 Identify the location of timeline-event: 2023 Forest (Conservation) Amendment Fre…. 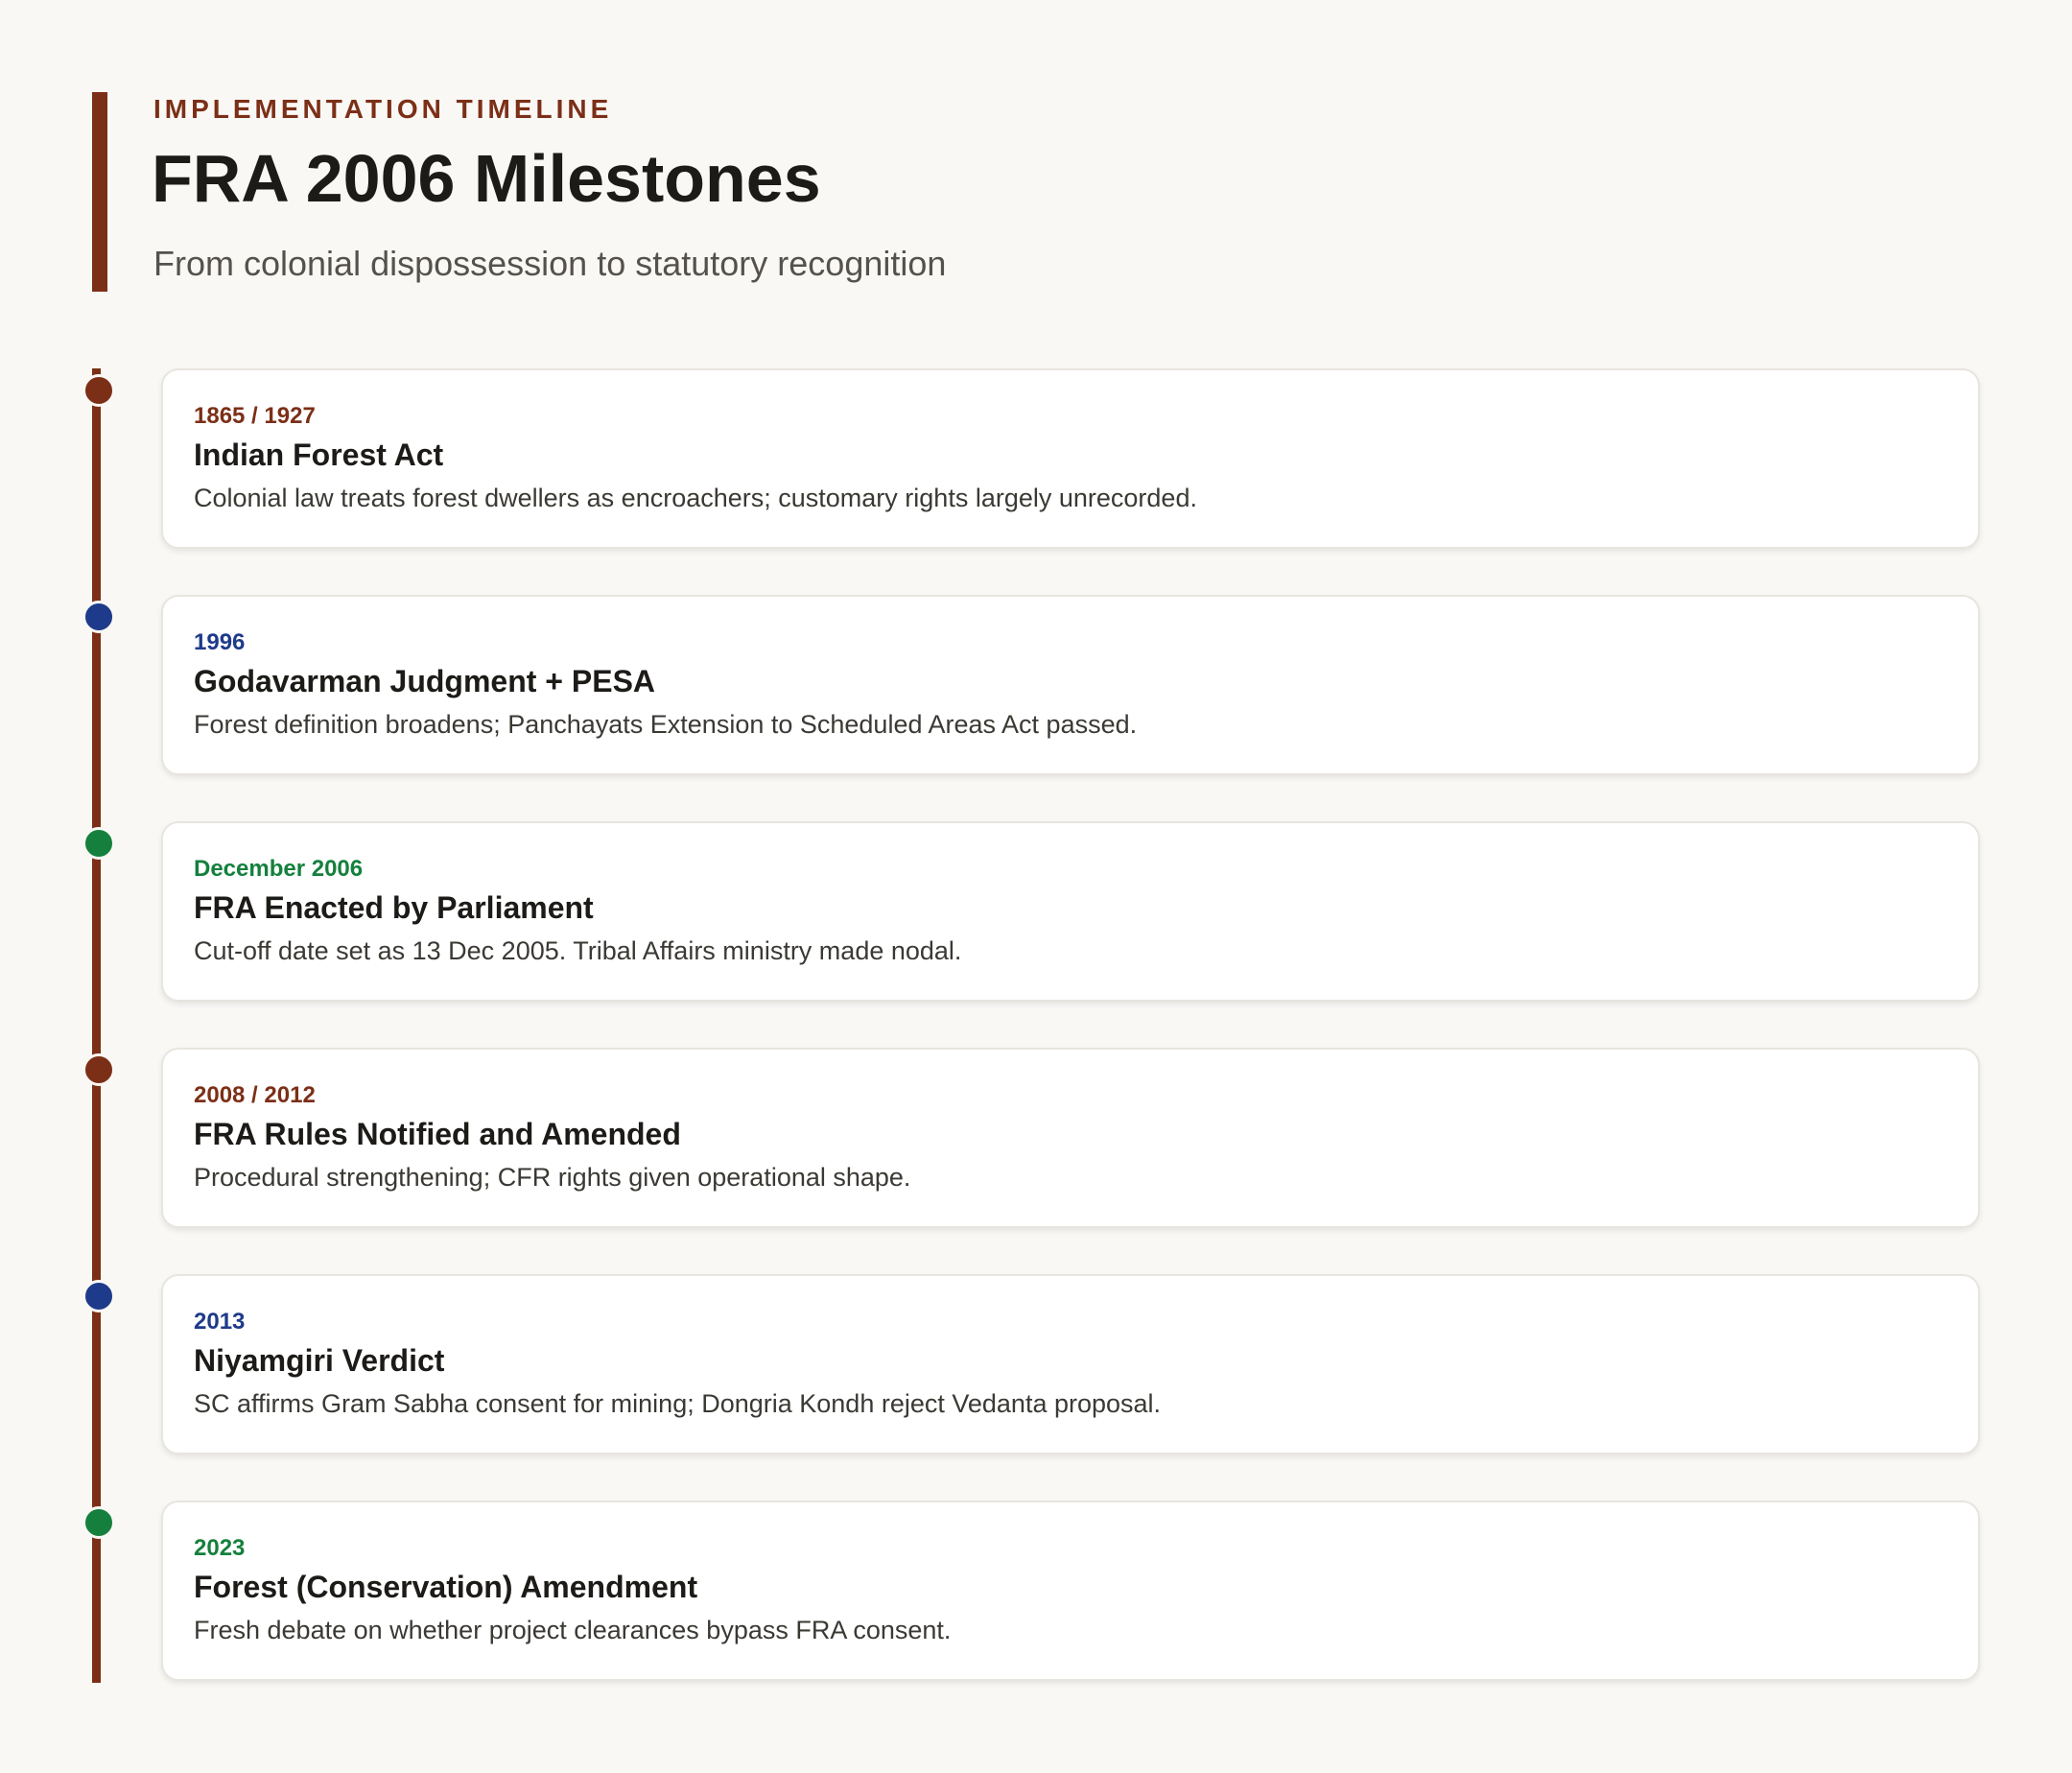
(1036, 1591).